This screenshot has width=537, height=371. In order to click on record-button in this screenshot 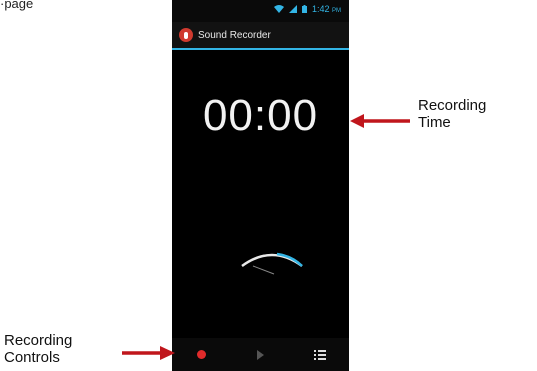, I will do `click(202, 355)`.